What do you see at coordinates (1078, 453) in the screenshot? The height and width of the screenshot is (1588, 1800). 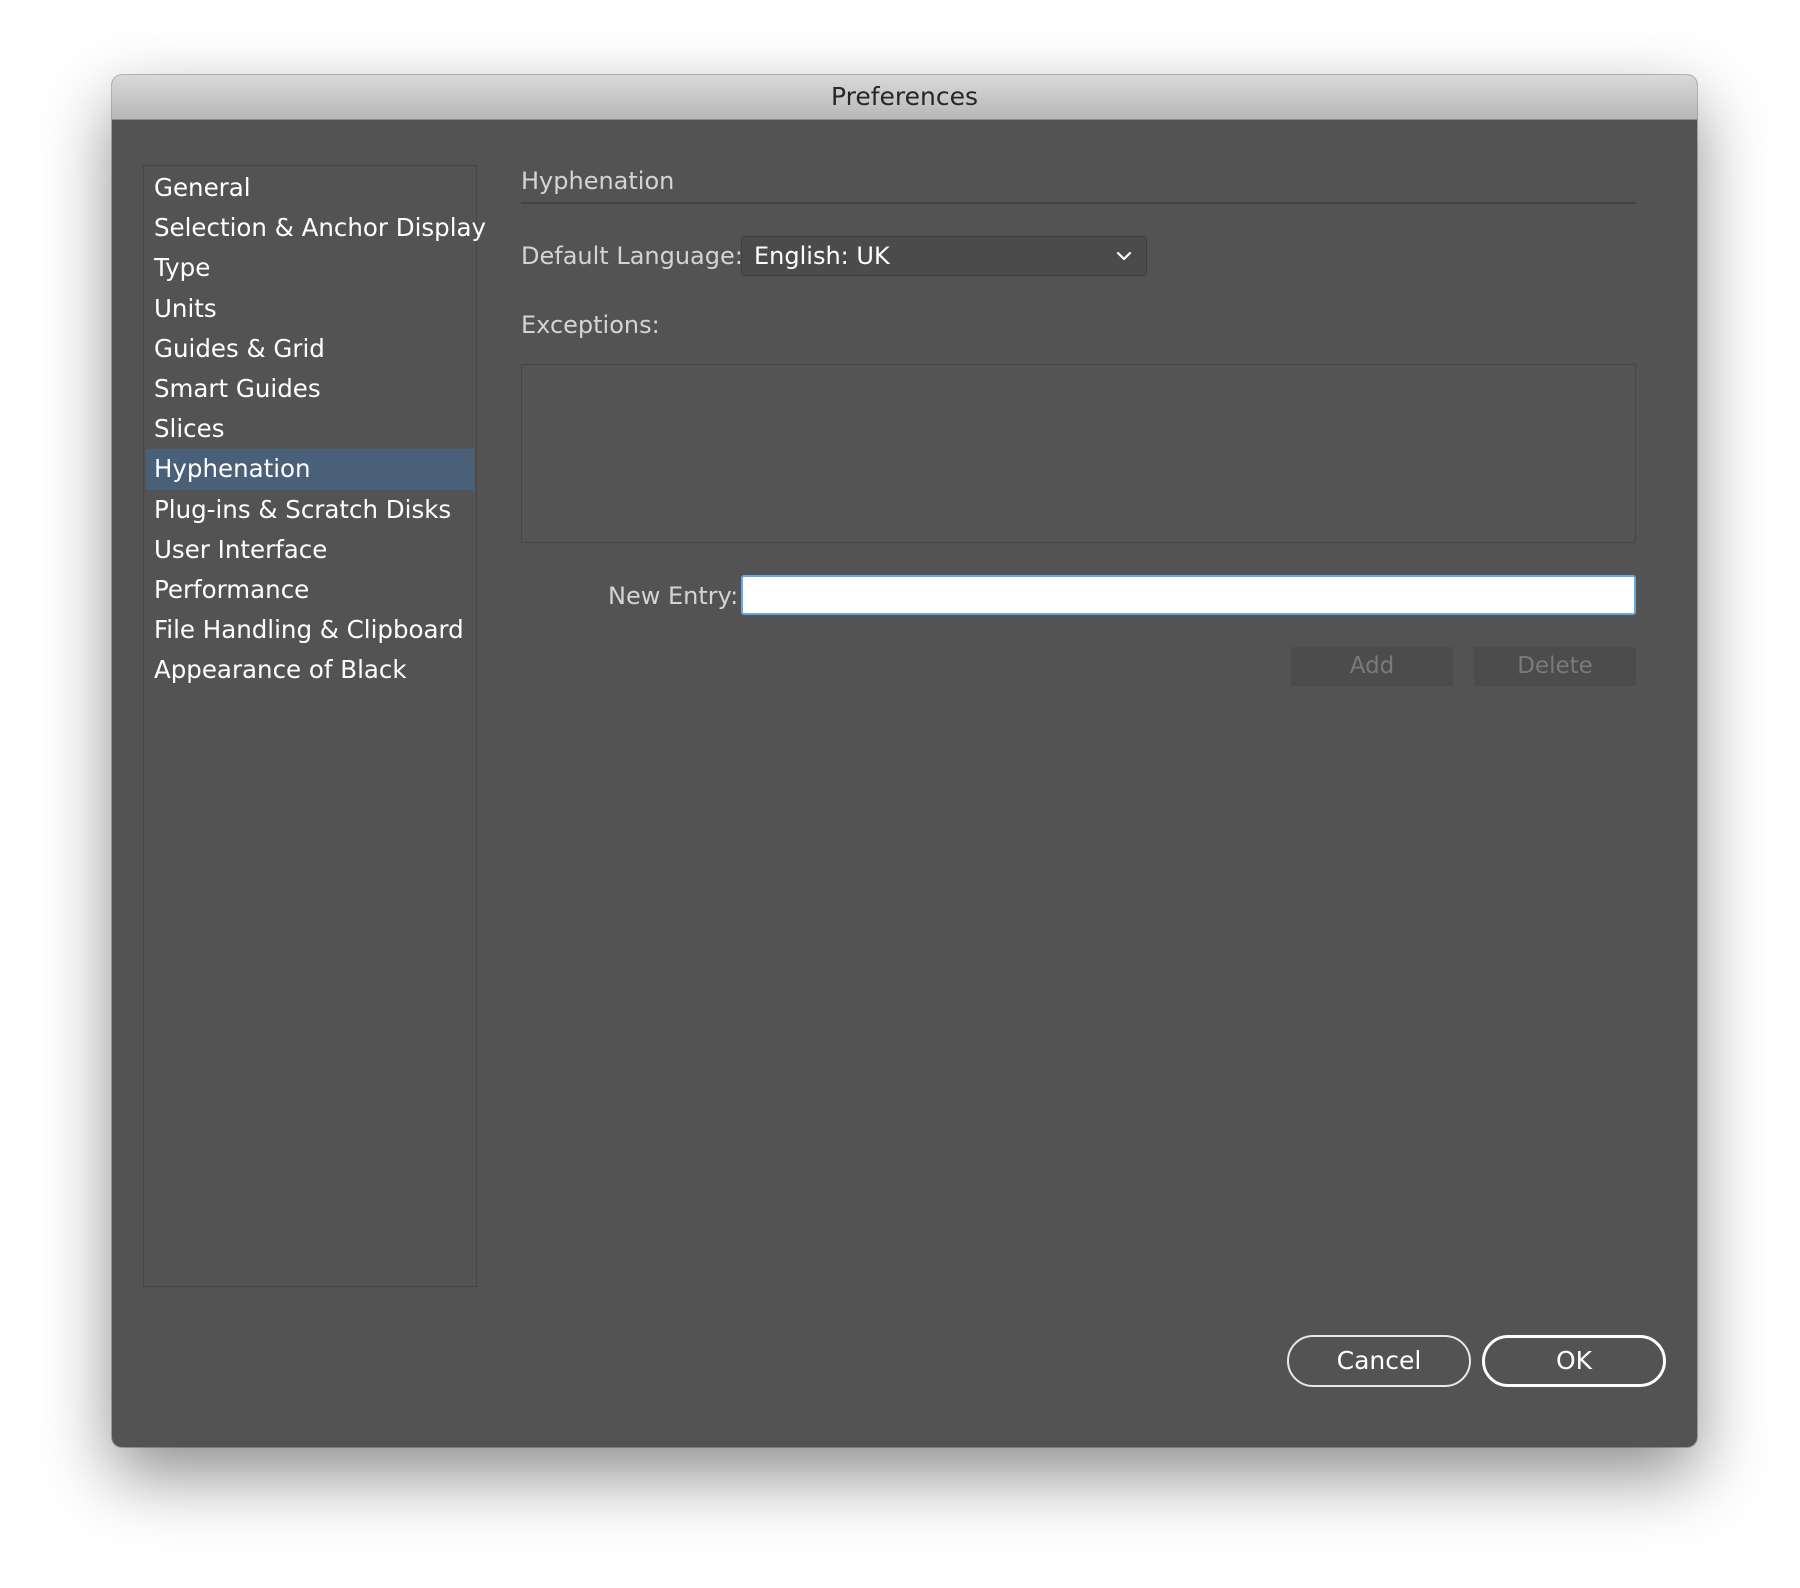 I see `exceptions-list` at bounding box center [1078, 453].